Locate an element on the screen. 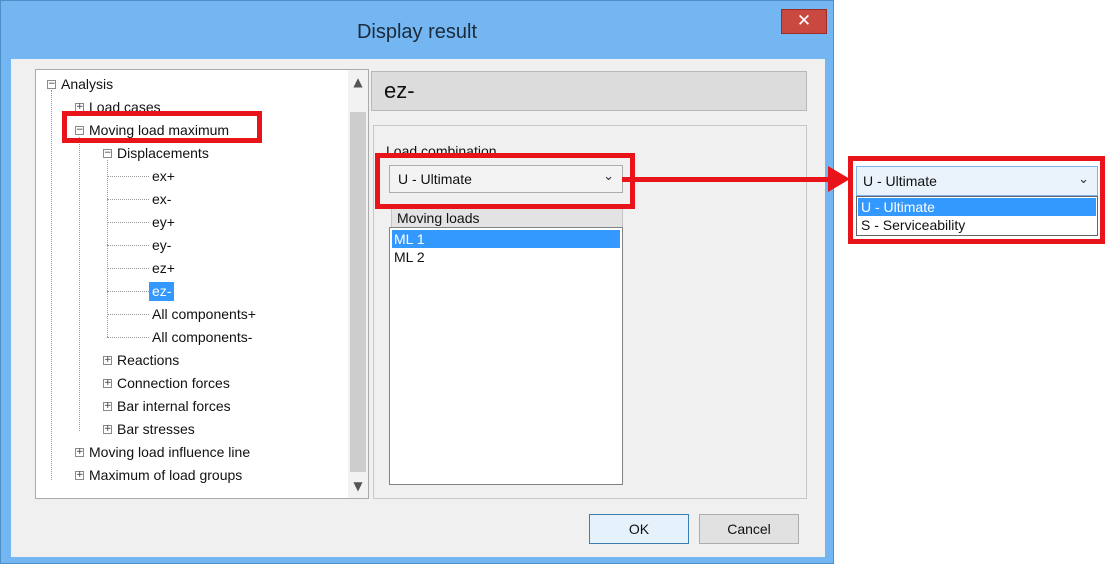 This screenshot has height=564, width=1105. dropdown-options: U - Ultimate S - Serviceability is located at coordinates (977, 216).